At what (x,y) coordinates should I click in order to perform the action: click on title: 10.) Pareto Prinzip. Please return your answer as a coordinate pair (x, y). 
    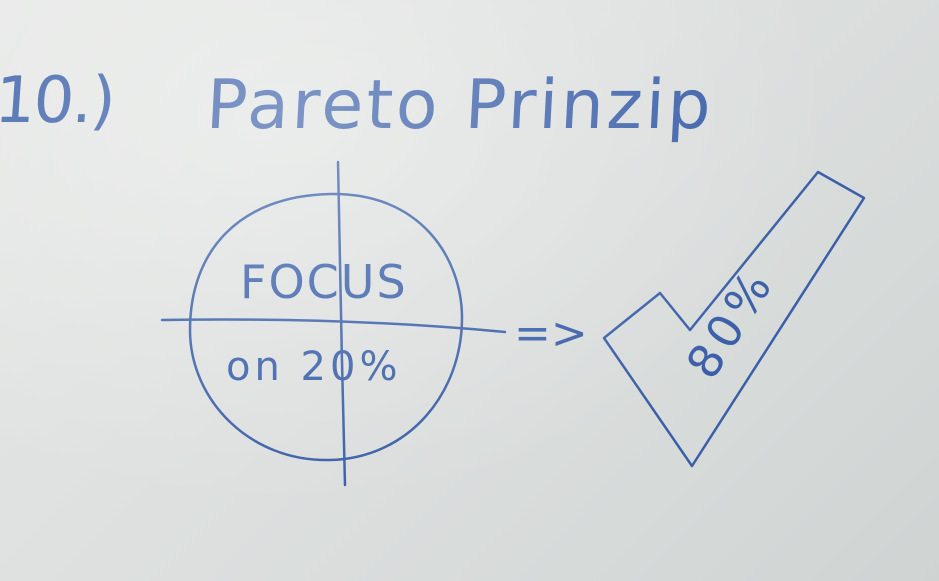
    Looking at the image, I should click on (358, 104).